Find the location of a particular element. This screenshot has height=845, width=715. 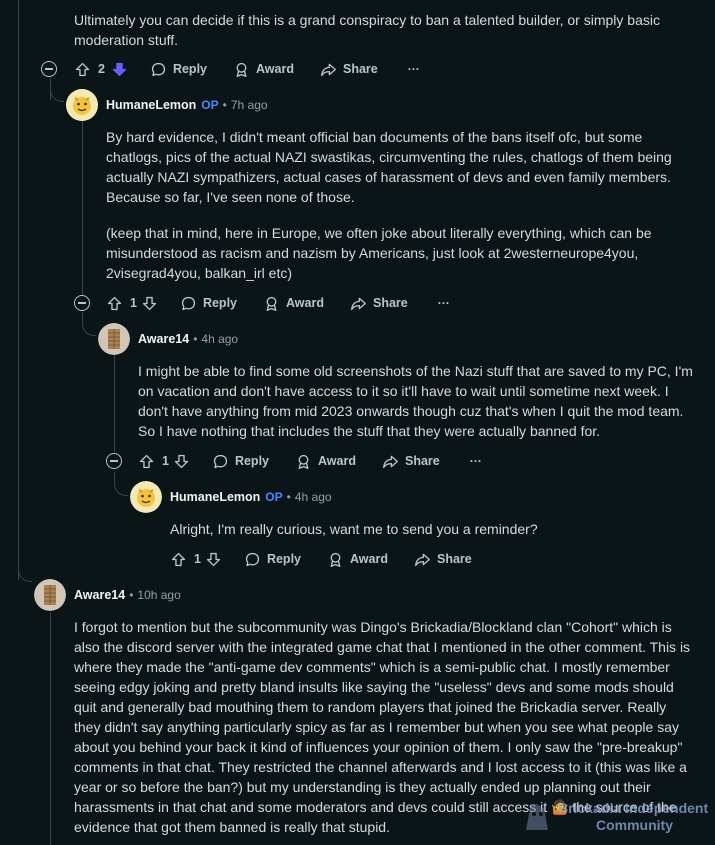

comment-header: Aware14 • 4h ago is located at coordinates (168, 339).